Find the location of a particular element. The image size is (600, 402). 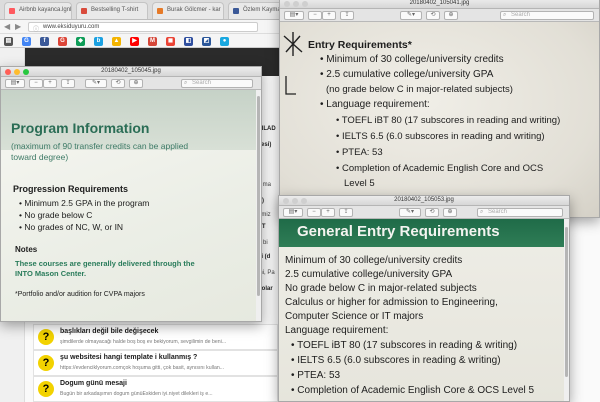

brochure-line: • 2.5 cumulative college/university GPA is located at coordinates (407, 74).